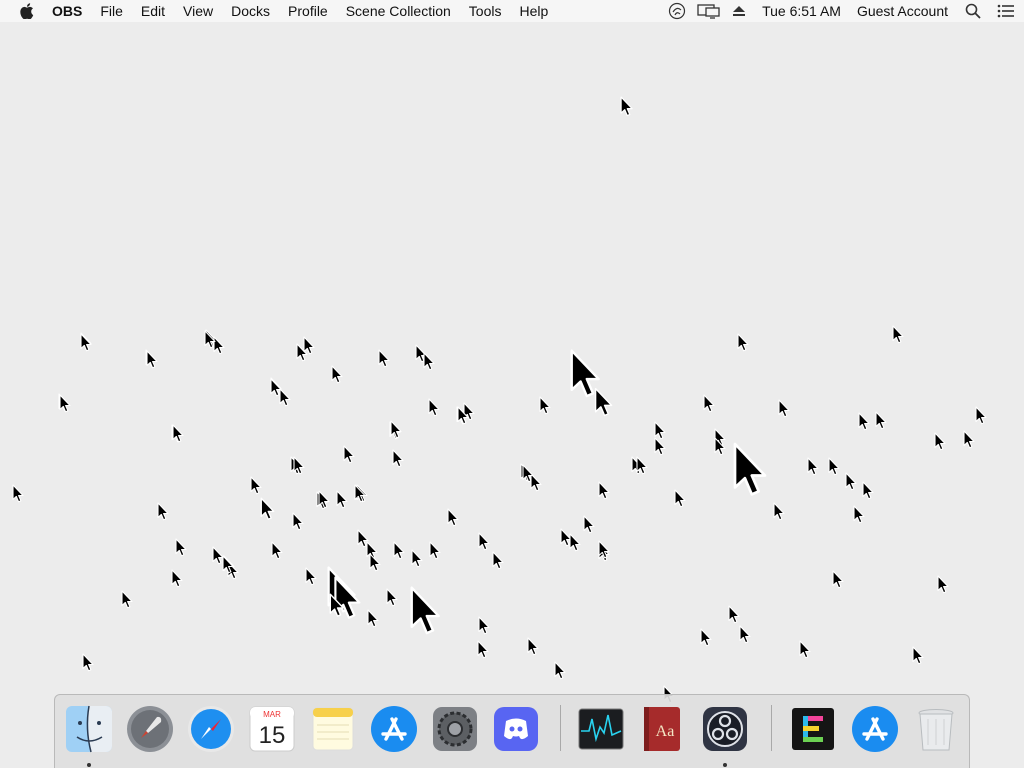  What do you see at coordinates (709, 11) in the screenshot?
I see `display-mirroring-icon` at bounding box center [709, 11].